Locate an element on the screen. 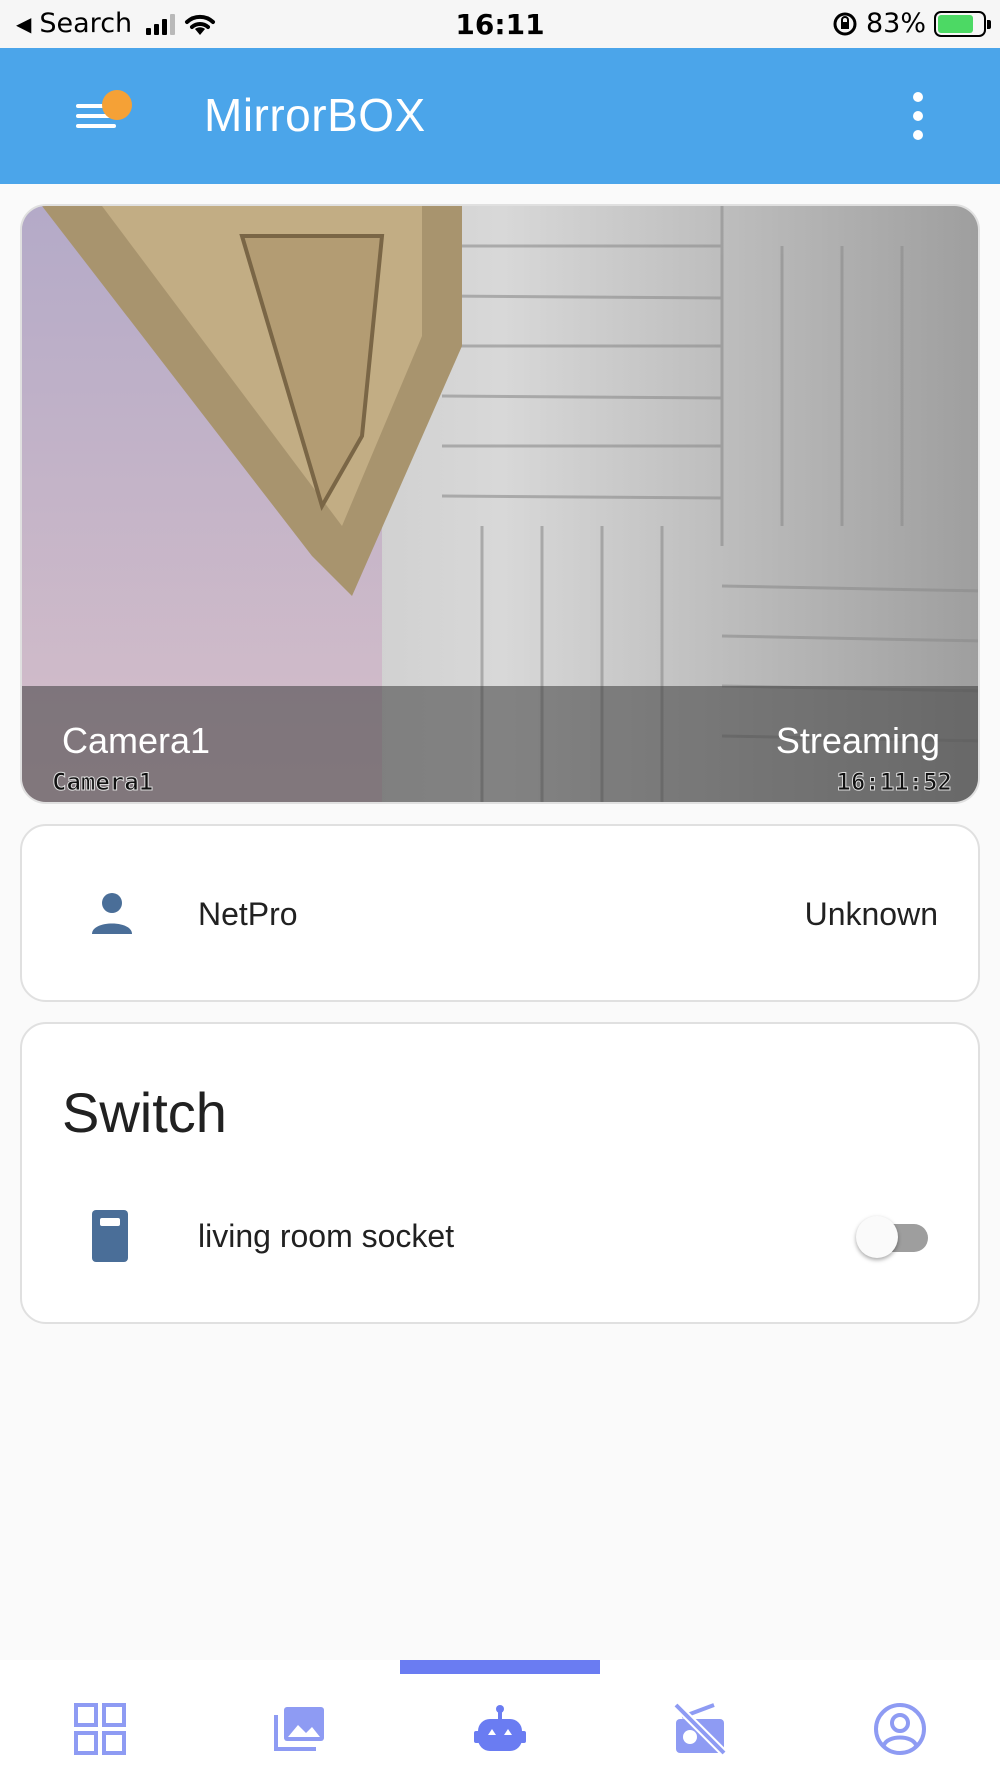 The height and width of the screenshot is (1778, 1000). person-card: NetPro Unknown is located at coordinates (500, 913).